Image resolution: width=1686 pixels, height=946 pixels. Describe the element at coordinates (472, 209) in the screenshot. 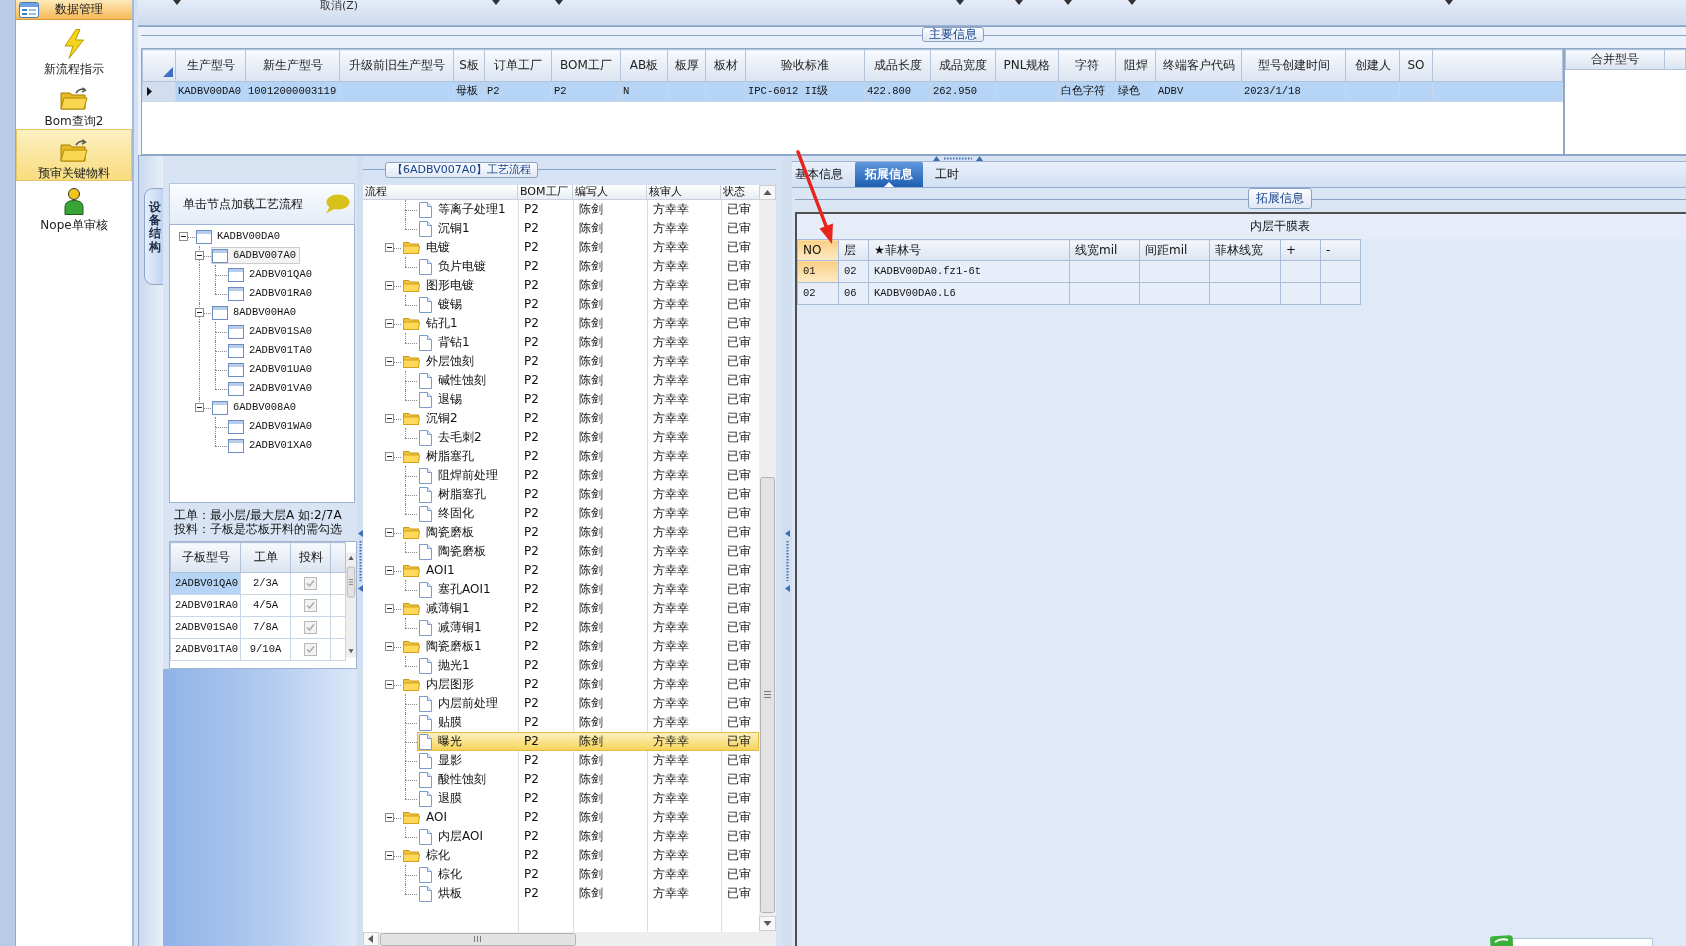

I see `step-label: 等离子处理1` at that location.